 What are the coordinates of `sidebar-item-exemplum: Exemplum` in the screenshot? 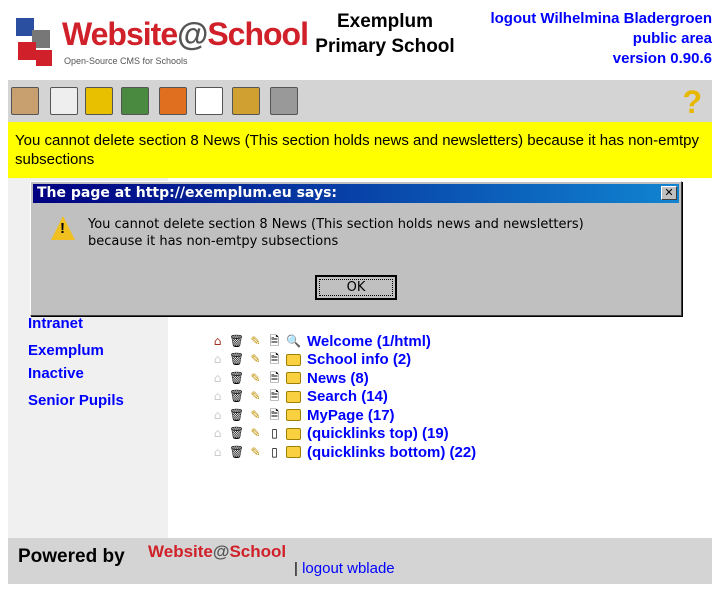 It's located at (66, 350).